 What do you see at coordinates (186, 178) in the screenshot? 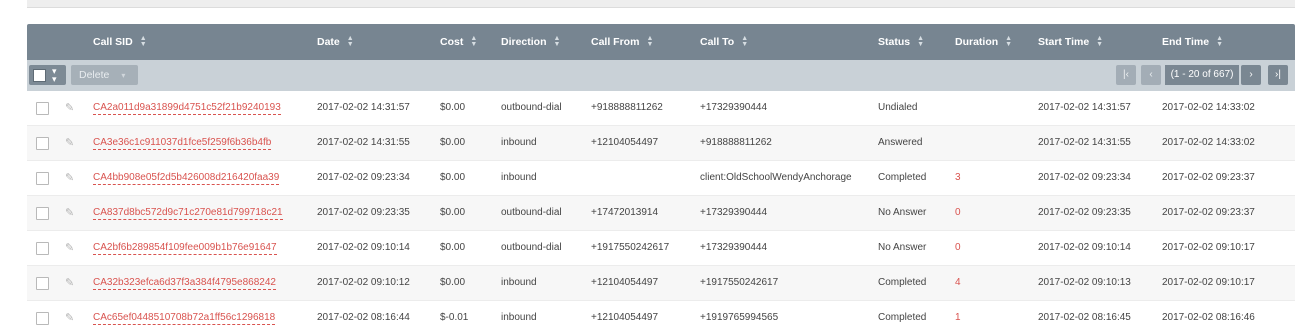
I see `call-sid-link: CA4bb908e05f2d5b426008d216420faa39` at bounding box center [186, 178].